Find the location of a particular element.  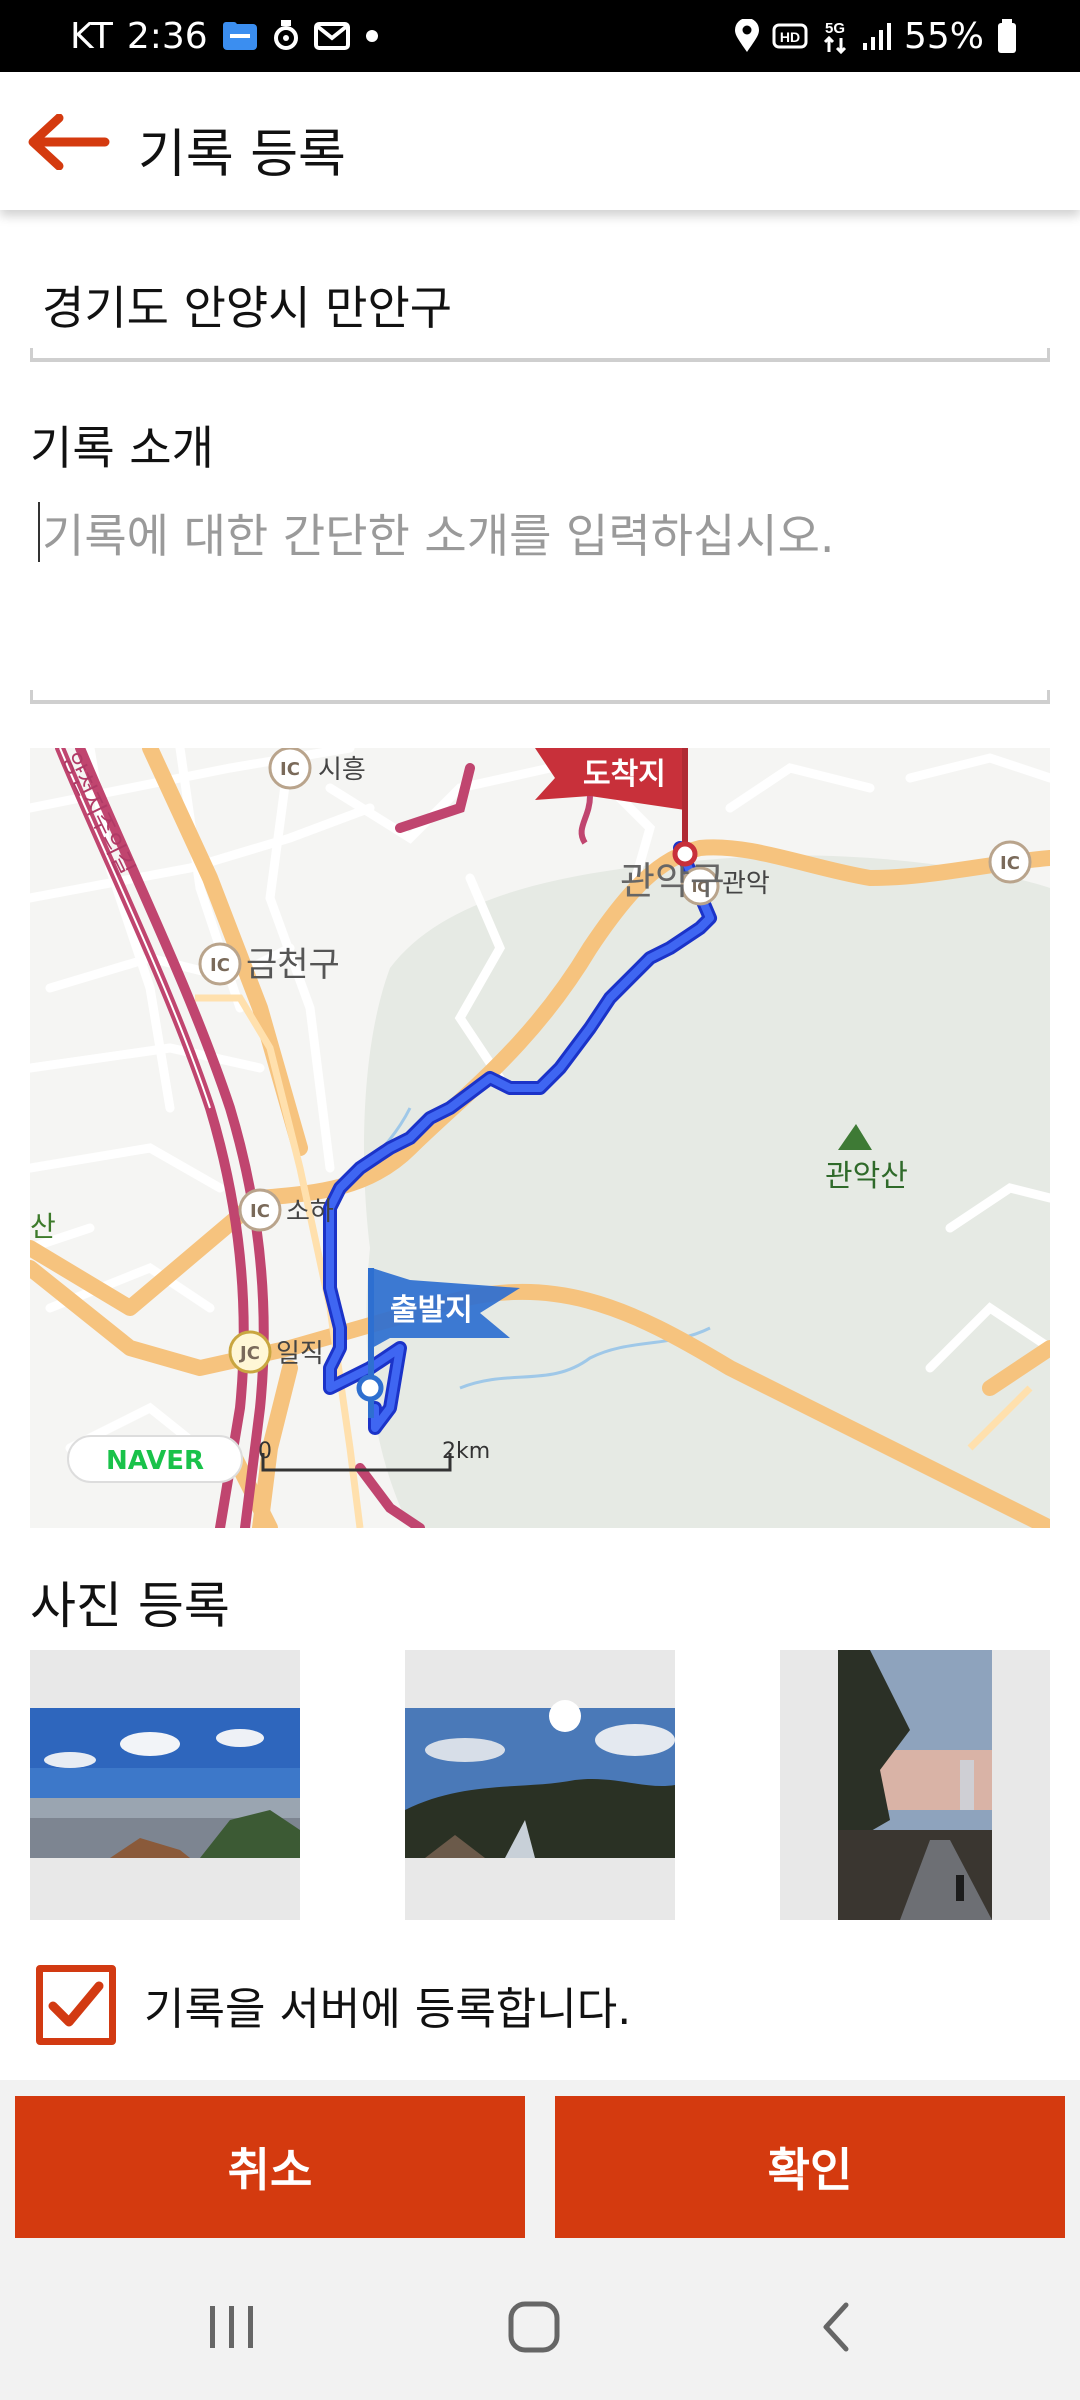

hd-voice-icon: HD is located at coordinates (790, 36).